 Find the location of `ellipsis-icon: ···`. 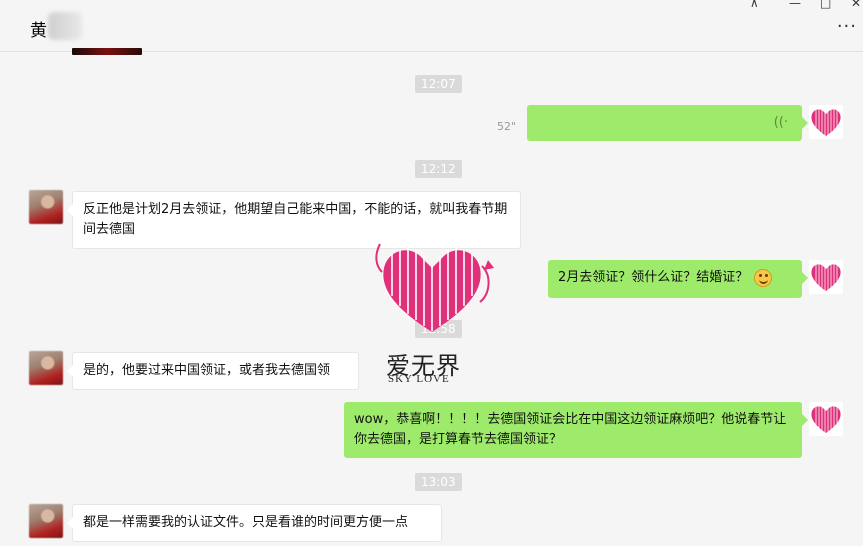

ellipsis-icon: ··· is located at coordinates (847, 26).